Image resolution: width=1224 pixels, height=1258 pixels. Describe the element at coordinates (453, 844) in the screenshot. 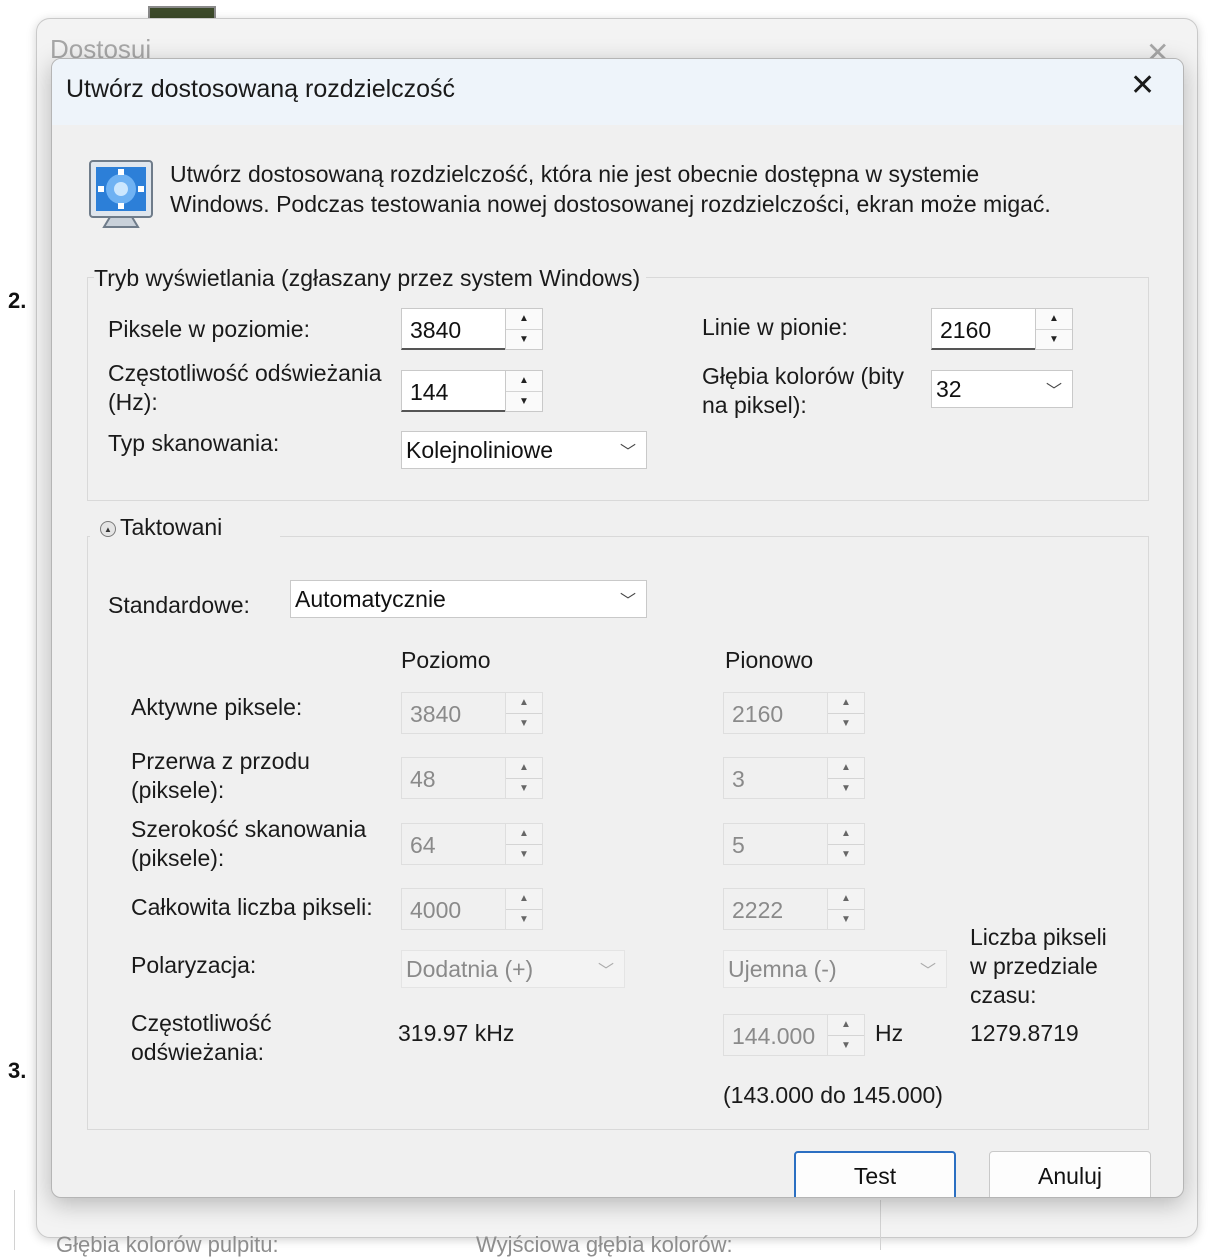

I see `sync-width-h-value: 64` at that location.